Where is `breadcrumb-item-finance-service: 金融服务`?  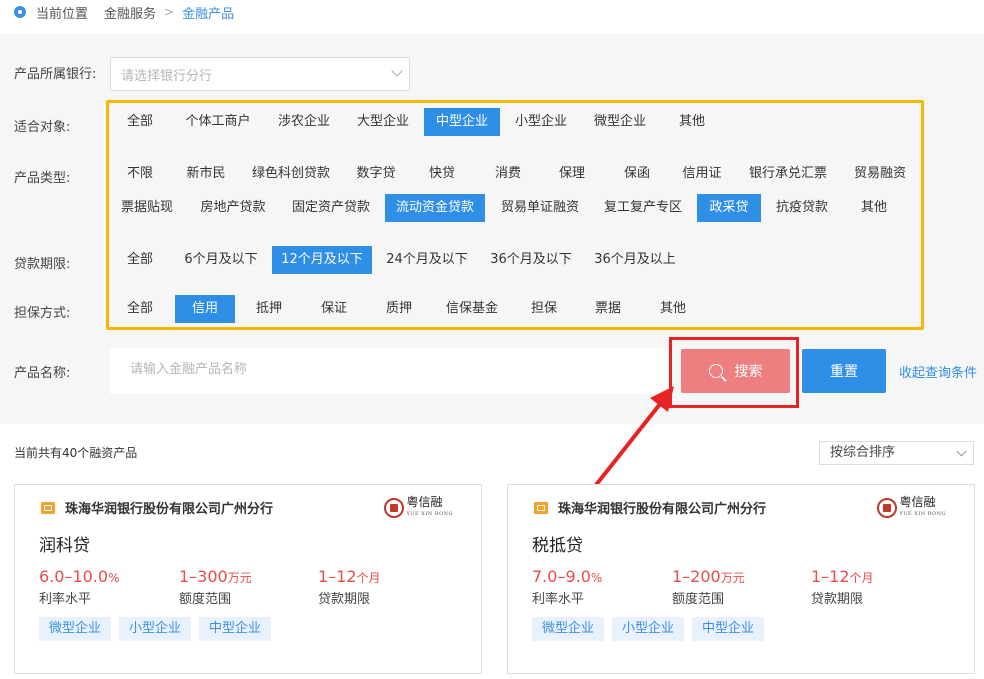
breadcrumb-item-finance-service: 金融服务 is located at coordinates (130, 12).